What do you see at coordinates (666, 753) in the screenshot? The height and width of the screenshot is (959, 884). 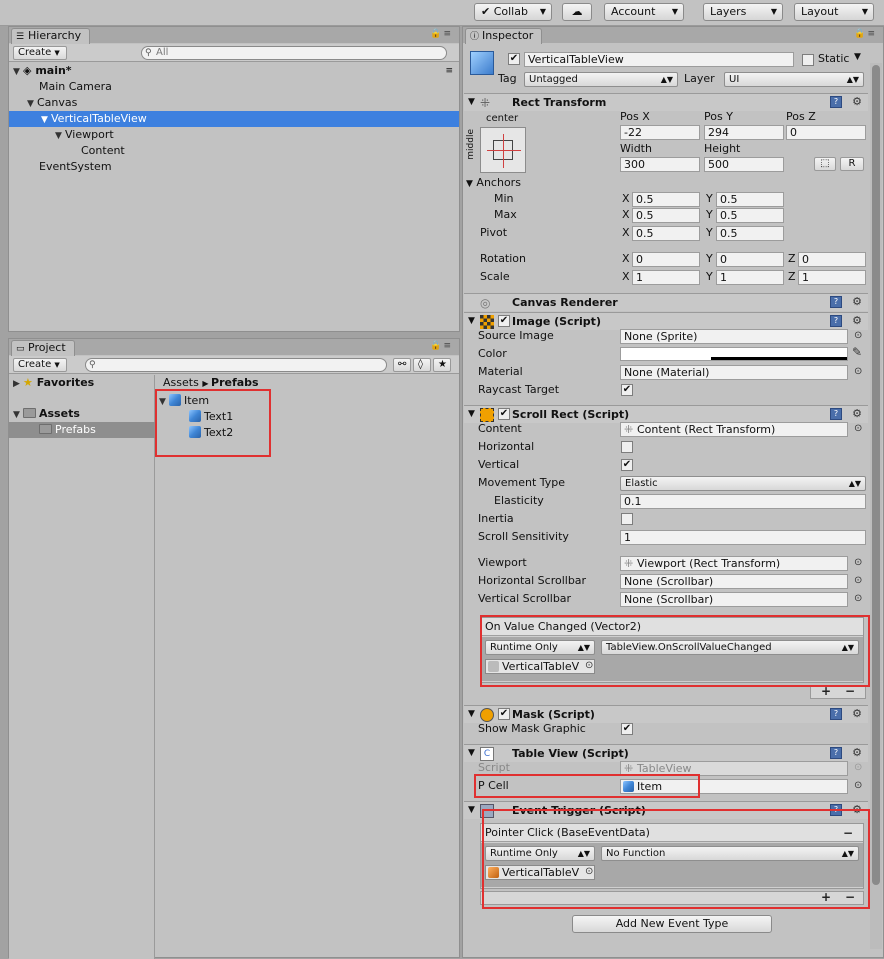 I see `table-view-header: ▼ C Table View (Script) ? ⚙` at bounding box center [666, 753].